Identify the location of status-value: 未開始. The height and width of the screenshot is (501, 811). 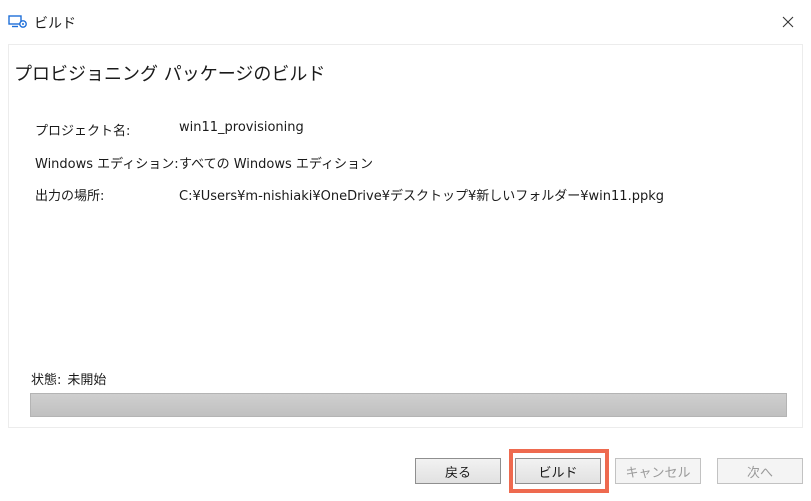
(87, 380).